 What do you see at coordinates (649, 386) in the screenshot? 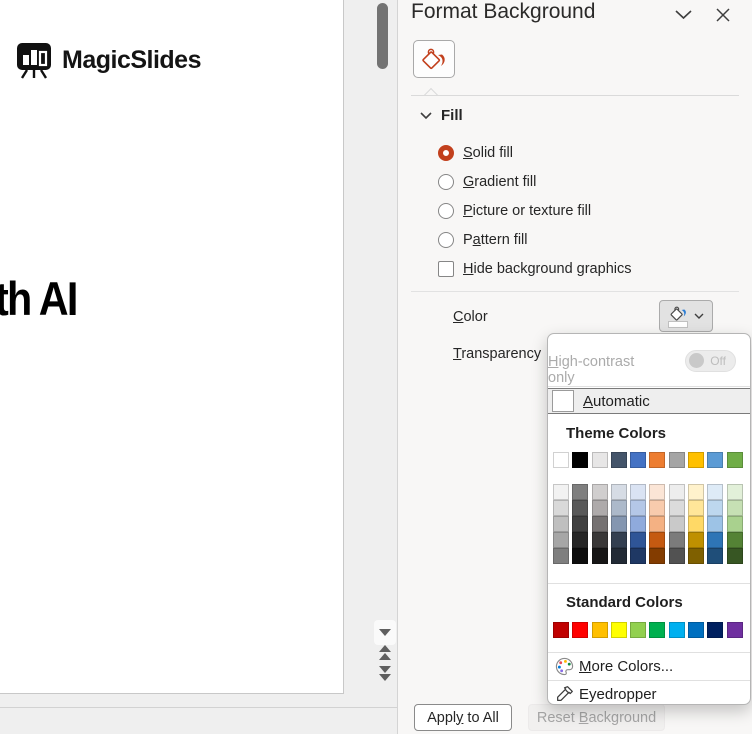
I see `dropdown-separator` at bounding box center [649, 386].